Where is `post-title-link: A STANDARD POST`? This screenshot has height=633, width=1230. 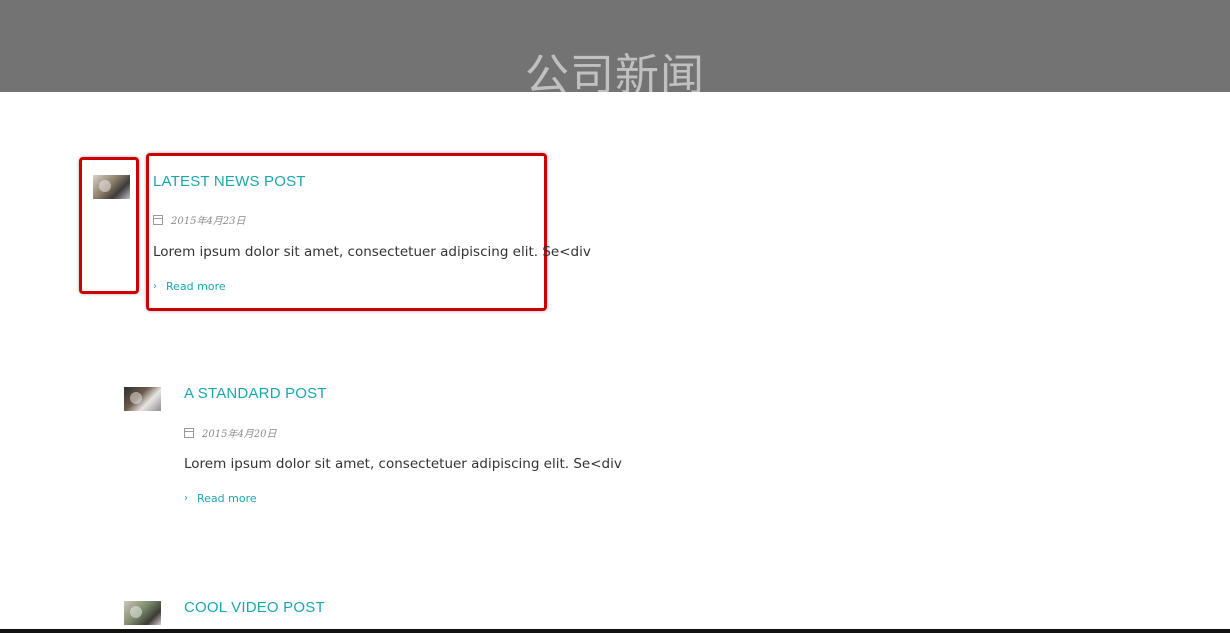 post-title-link: A STANDARD POST is located at coordinates (255, 394).